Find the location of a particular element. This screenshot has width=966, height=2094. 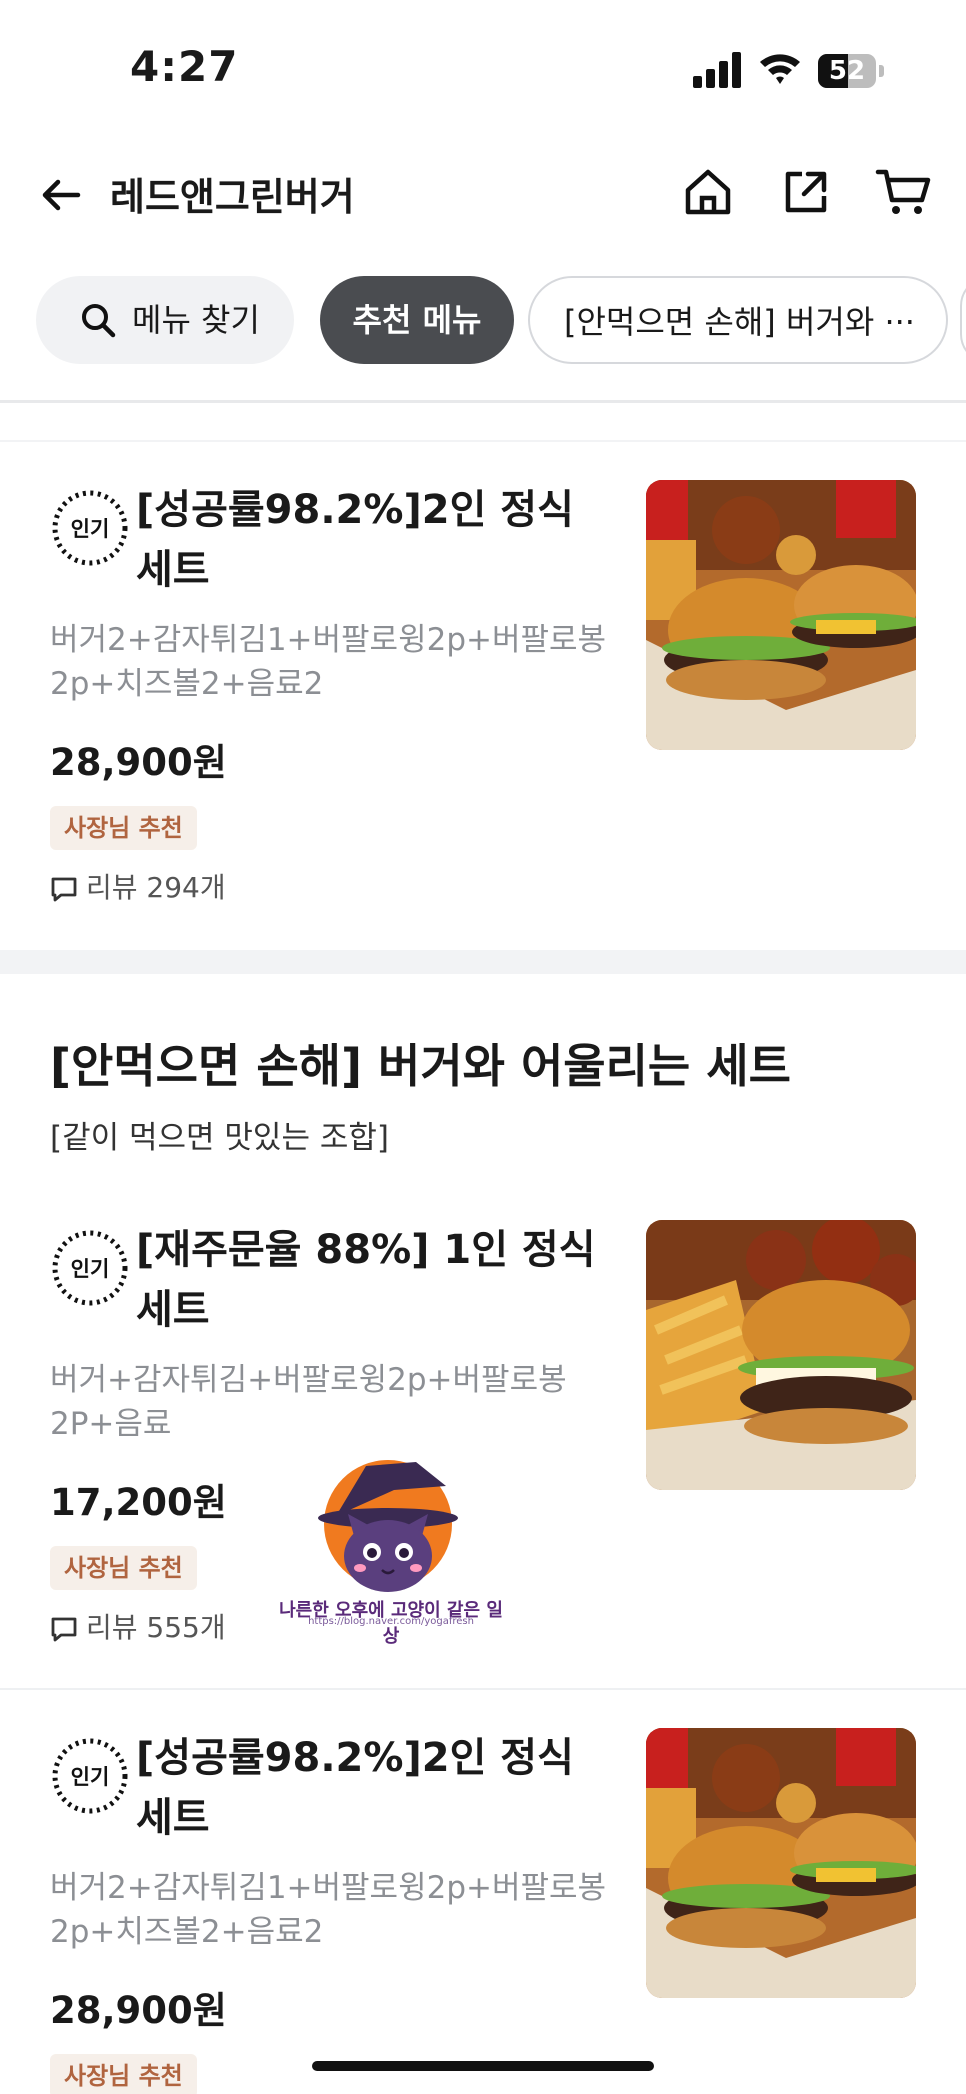

item-desc-line1: 버거+감자튀김+버팔로윙2p+버팔로봉 is located at coordinates (308, 1380).